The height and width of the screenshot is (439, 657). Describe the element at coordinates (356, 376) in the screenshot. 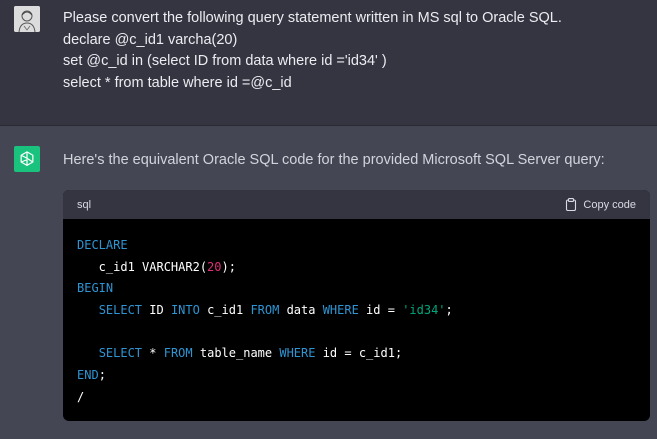

I see `code-line: END;` at that location.